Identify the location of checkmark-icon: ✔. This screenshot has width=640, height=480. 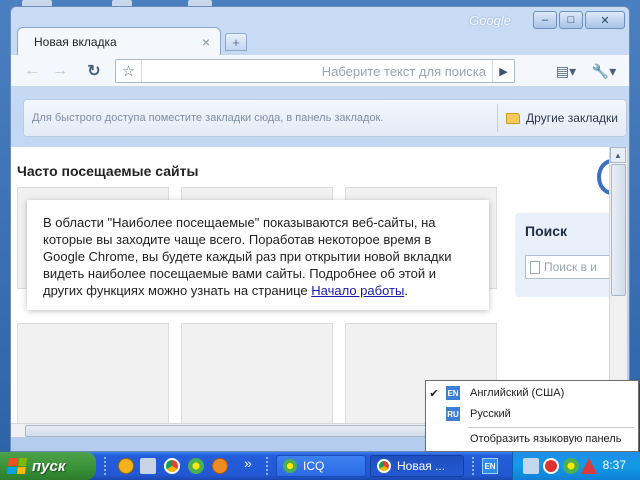
(434, 393).